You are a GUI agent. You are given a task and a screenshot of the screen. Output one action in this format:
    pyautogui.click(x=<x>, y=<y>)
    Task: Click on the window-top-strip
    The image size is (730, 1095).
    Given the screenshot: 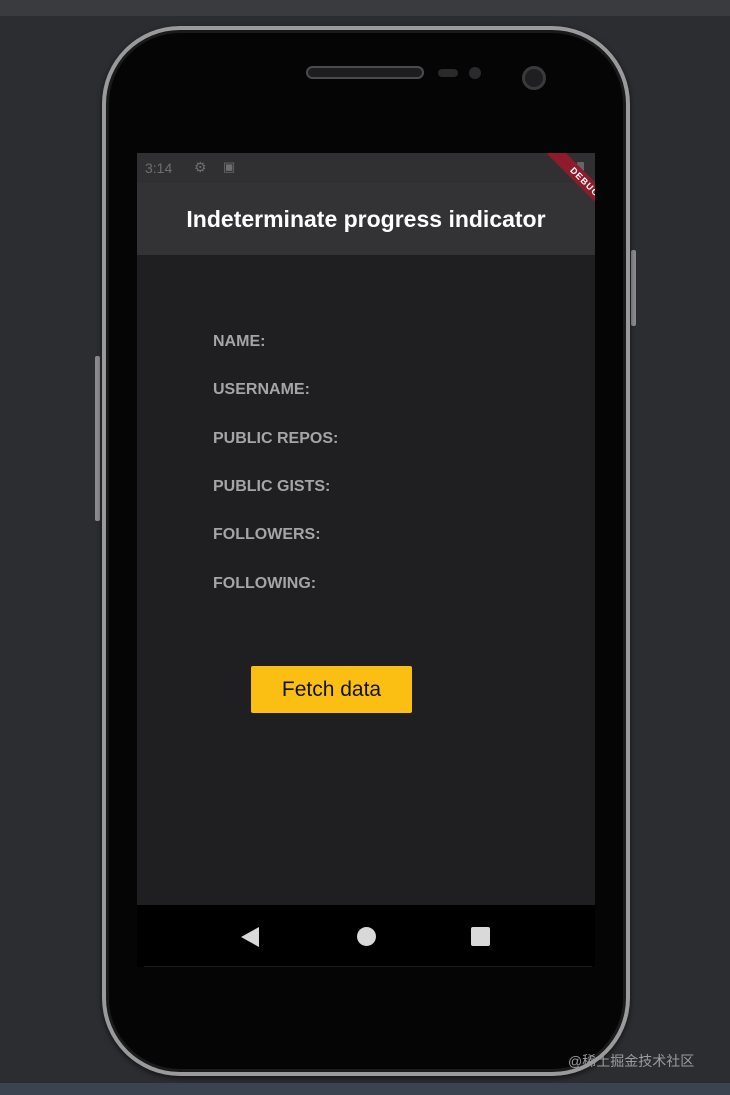 What is the action you would take?
    pyautogui.click(x=365, y=8)
    